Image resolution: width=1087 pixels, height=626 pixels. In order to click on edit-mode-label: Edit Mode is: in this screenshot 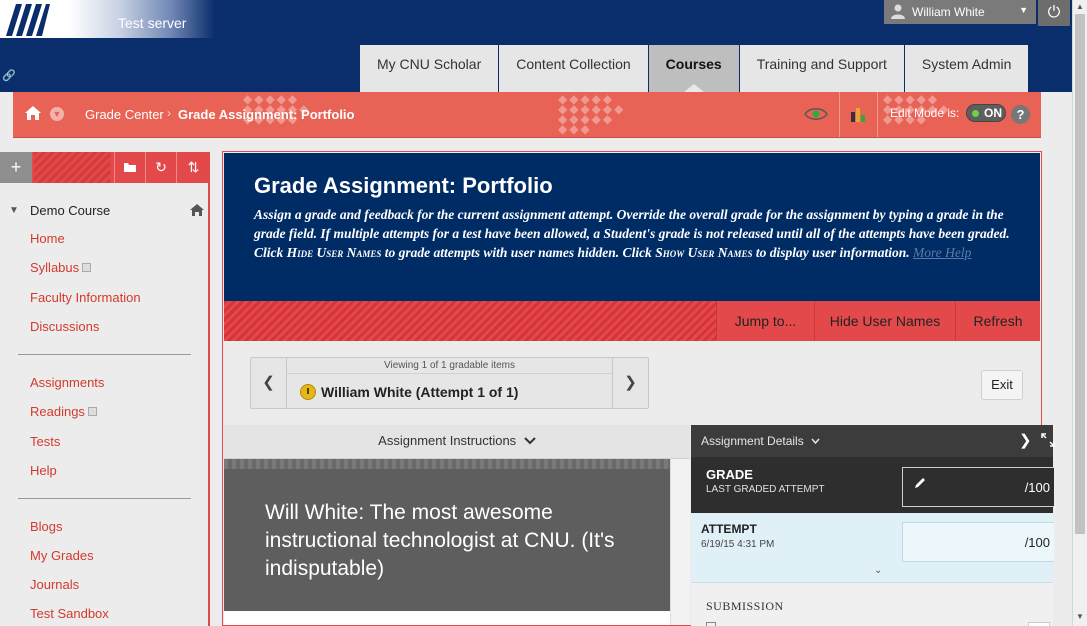, I will do `click(925, 113)`.